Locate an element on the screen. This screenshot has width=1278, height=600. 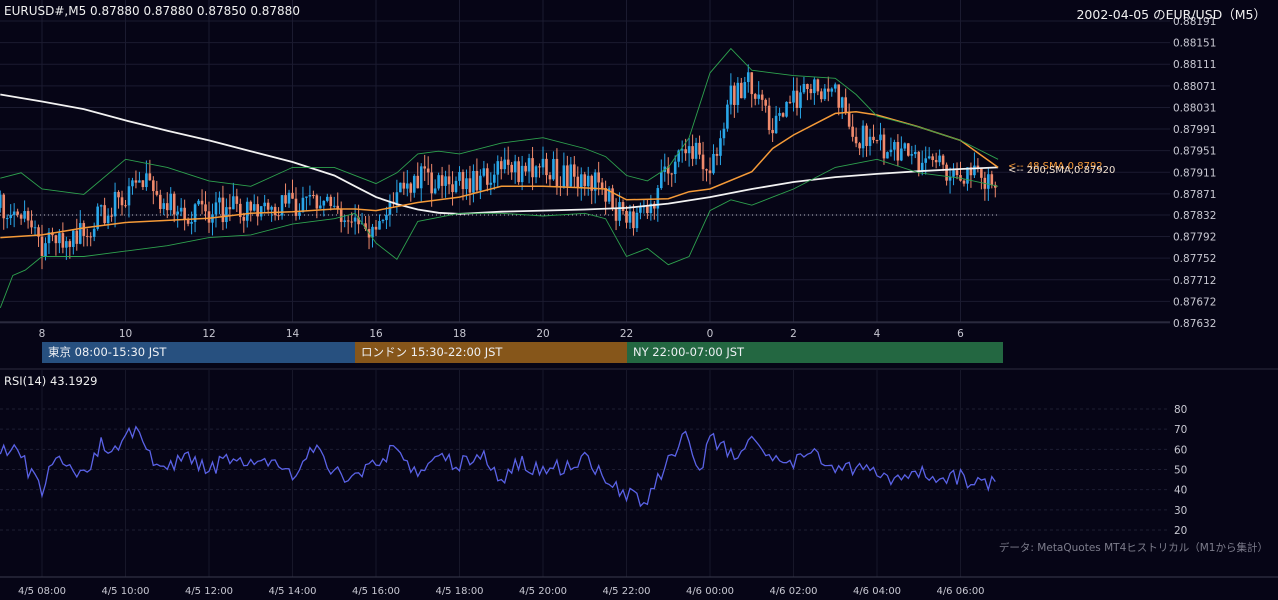
time-tick-label: 4/5 16:00 is located at coordinates (376, 591).